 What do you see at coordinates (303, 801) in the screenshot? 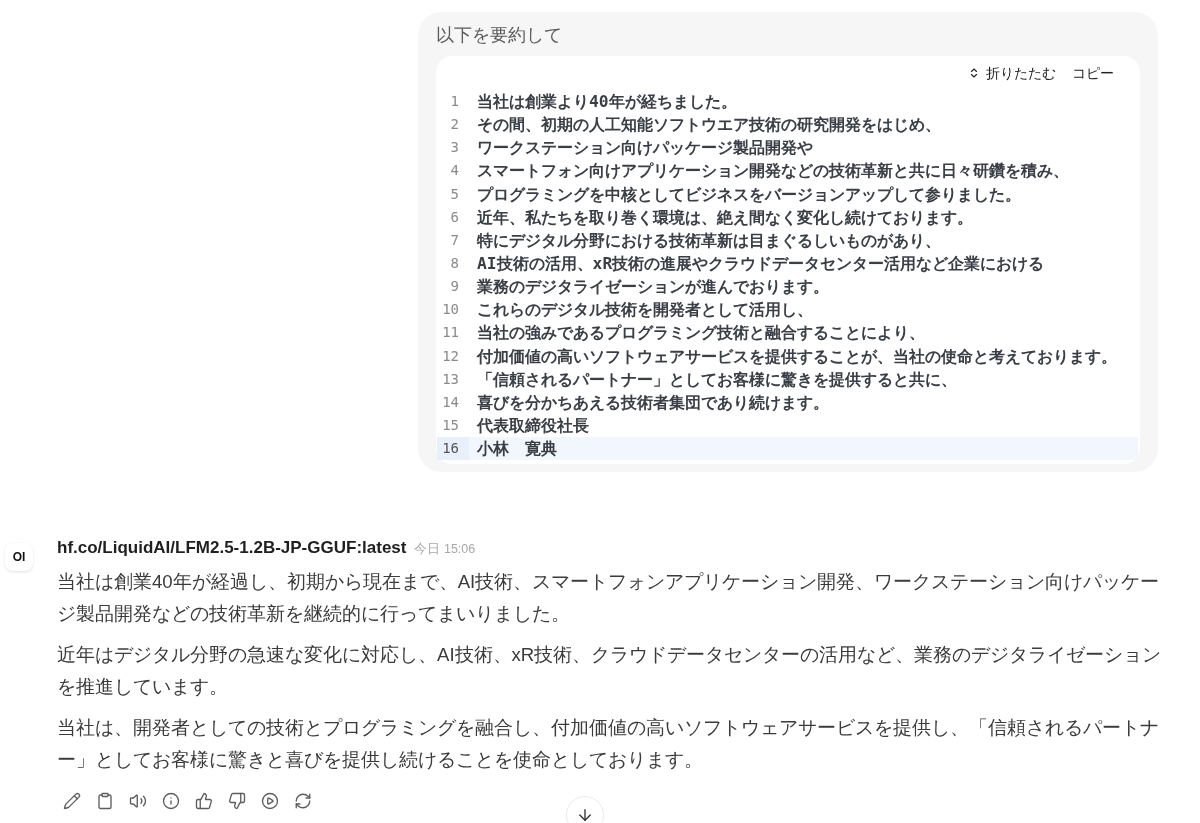
I see `refresh-icon` at bounding box center [303, 801].